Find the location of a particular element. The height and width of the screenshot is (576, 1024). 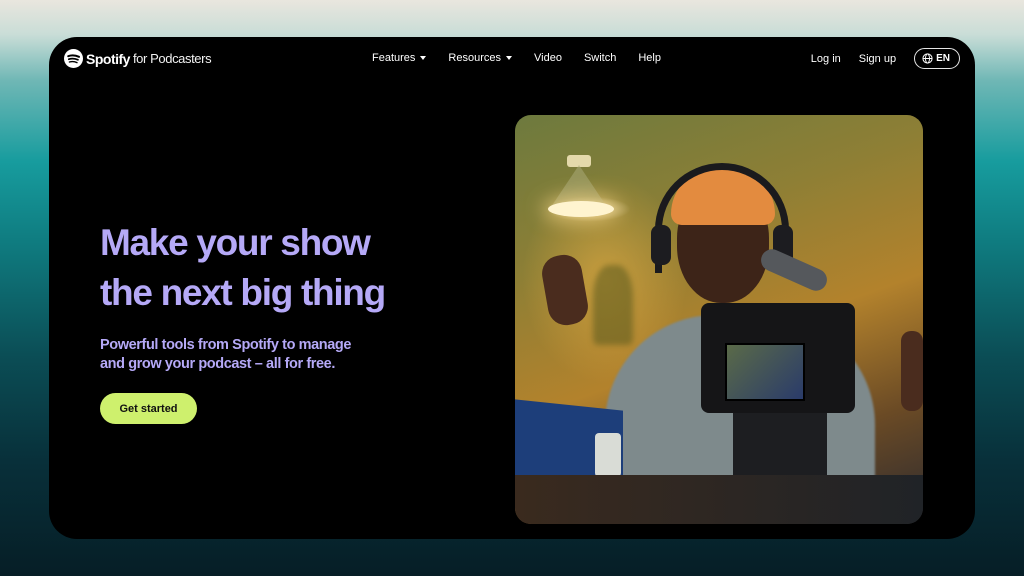

nav-item-help: Help is located at coordinates (649, 58).